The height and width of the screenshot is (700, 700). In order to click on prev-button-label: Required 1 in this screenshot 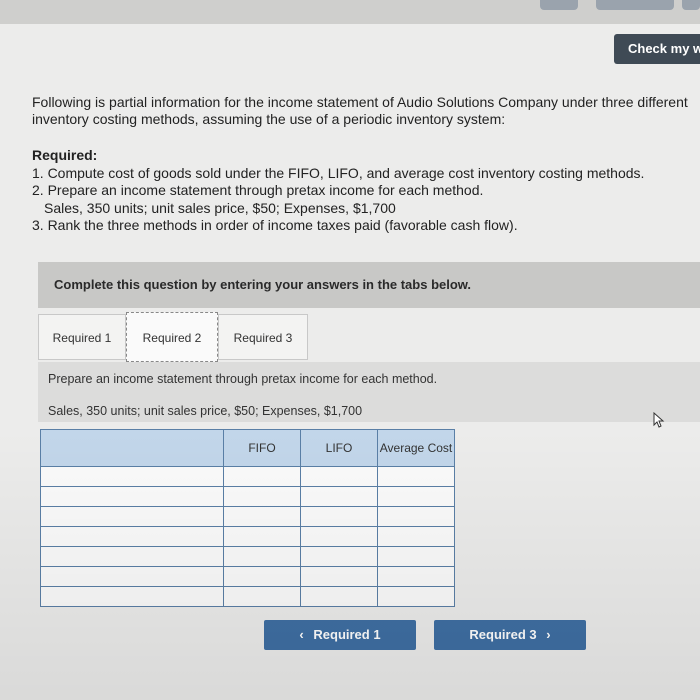, I will do `click(347, 634)`.